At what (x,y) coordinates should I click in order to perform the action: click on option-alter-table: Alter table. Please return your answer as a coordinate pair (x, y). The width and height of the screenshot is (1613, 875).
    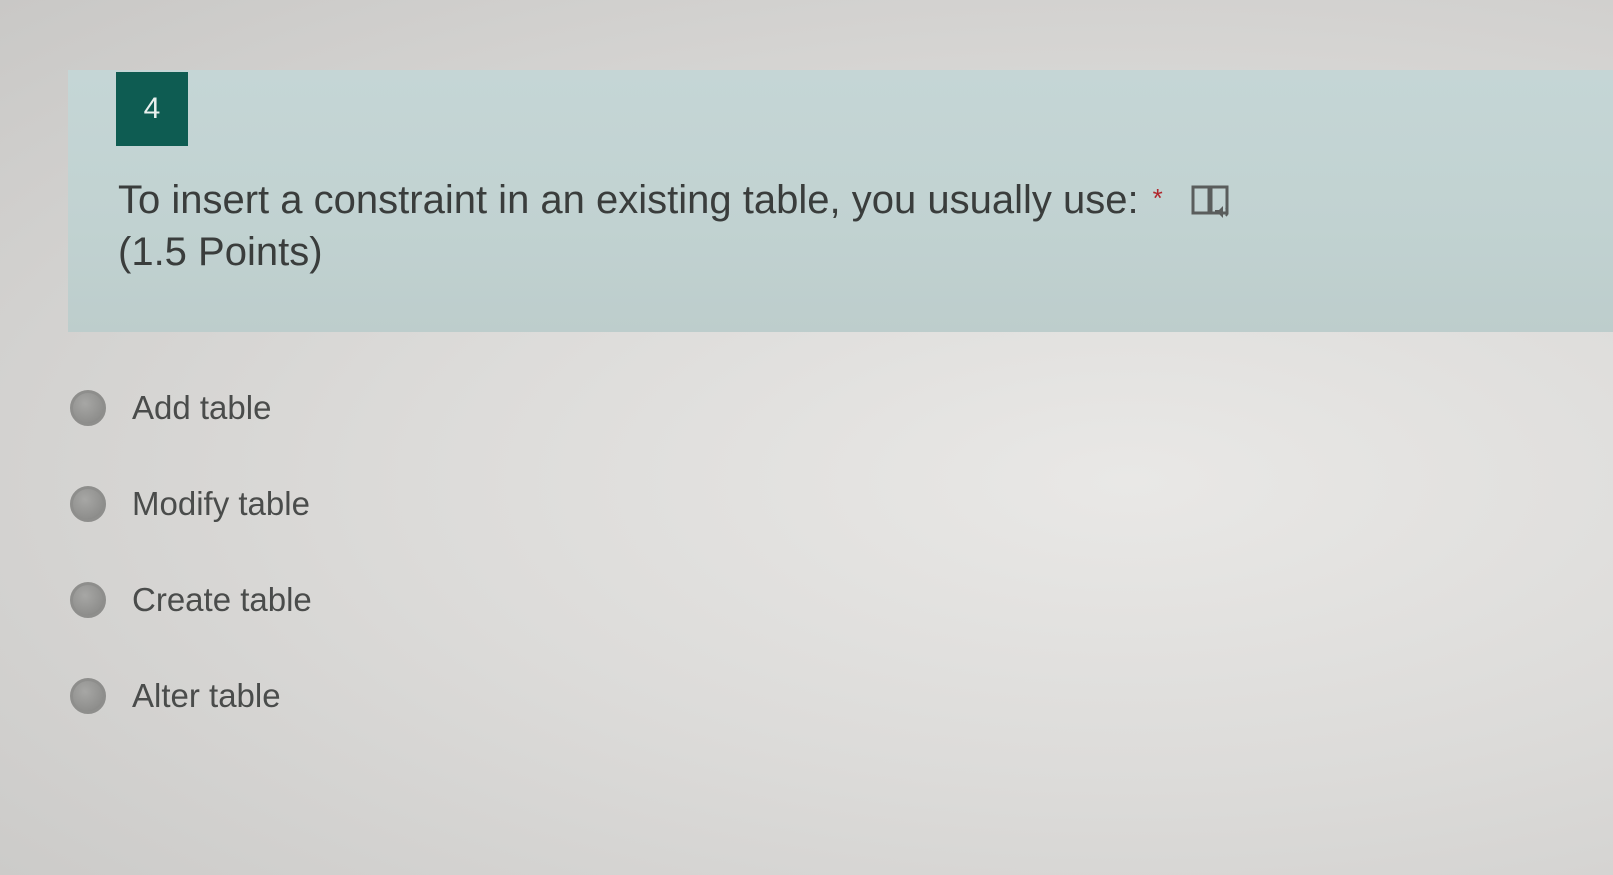
    Looking at the image, I should click on (191, 696).